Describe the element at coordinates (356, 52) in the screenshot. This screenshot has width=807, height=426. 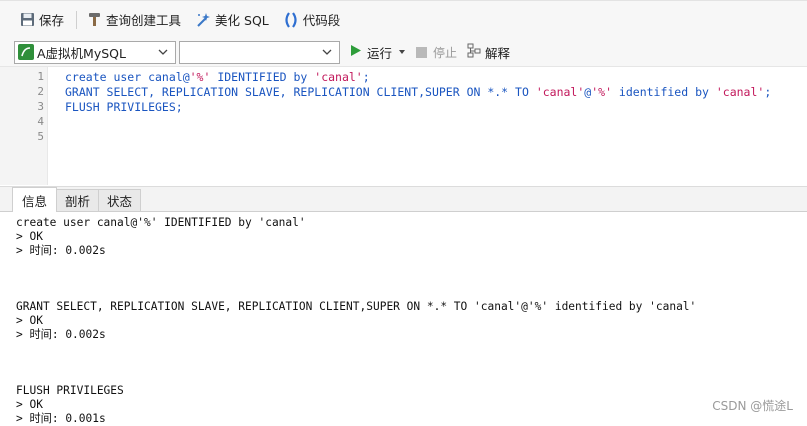
I see `play-icon` at that location.